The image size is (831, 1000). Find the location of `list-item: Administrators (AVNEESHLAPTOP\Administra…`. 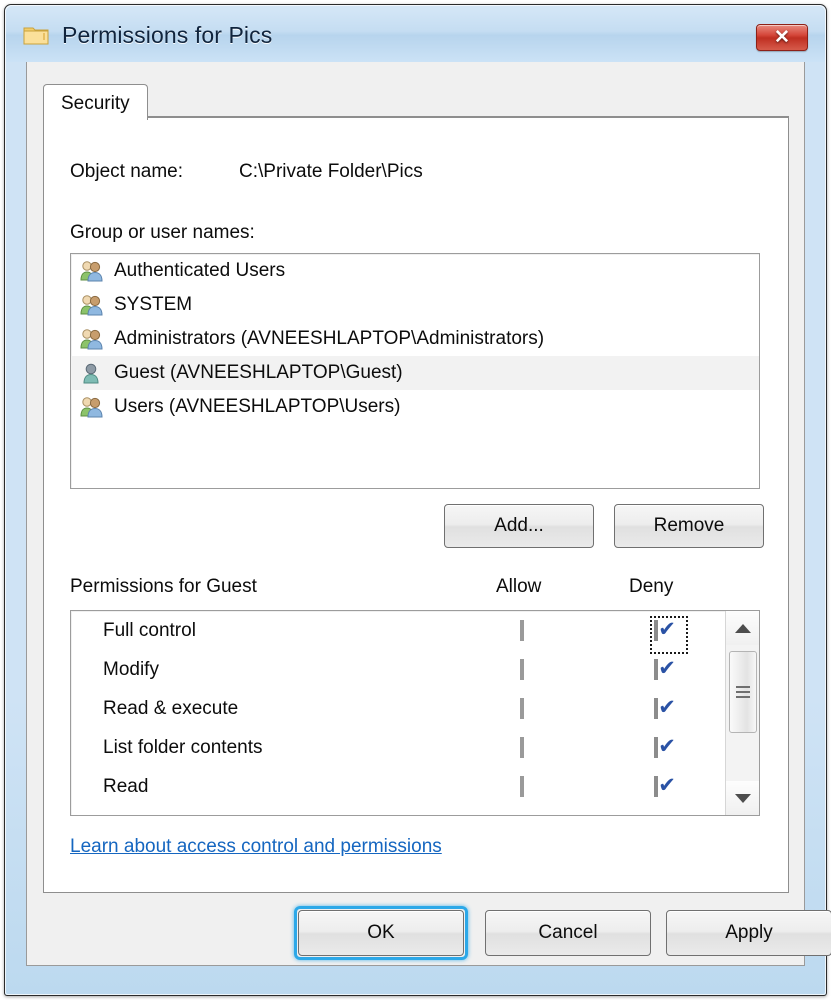

list-item: Administrators (AVNEESHLAPTOP\Administra… is located at coordinates (415, 339).